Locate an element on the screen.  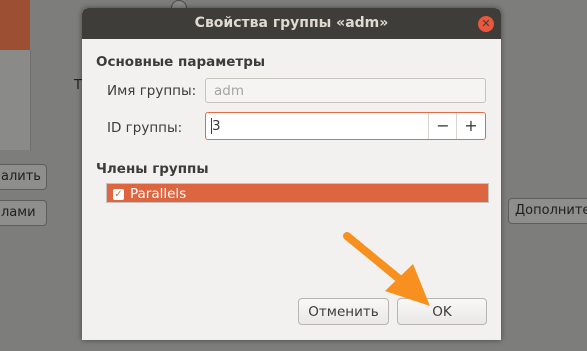
close-icon: ✕ is located at coordinates (486, 24).